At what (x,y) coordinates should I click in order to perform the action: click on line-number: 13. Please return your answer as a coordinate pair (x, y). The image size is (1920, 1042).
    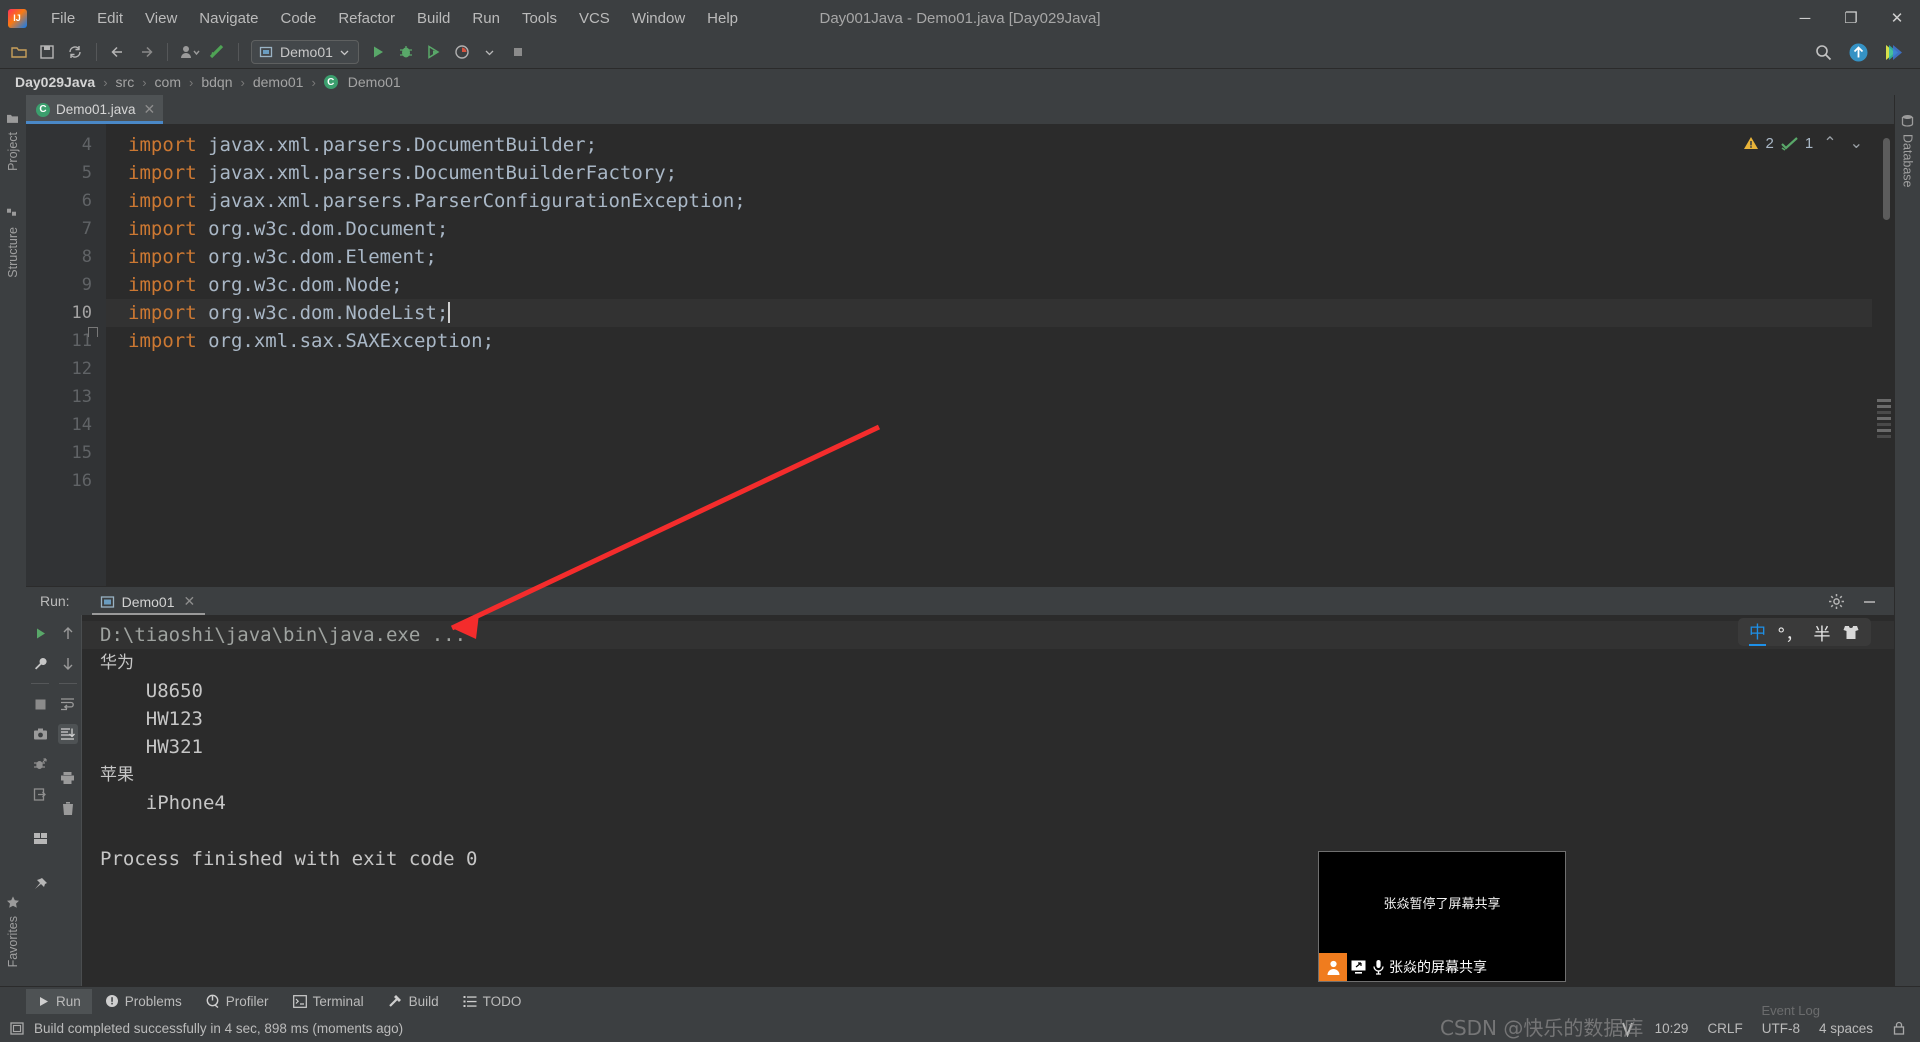
    Looking at the image, I should click on (81, 397).